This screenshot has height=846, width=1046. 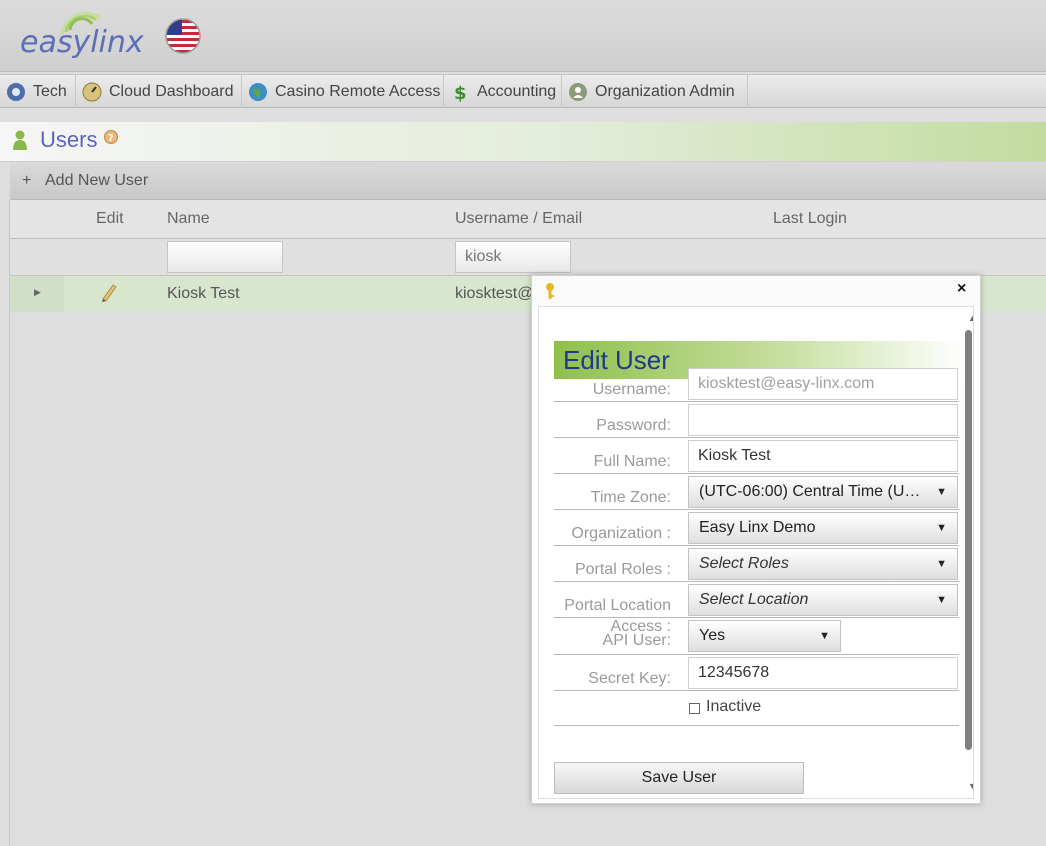 What do you see at coordinates (203, 293) in the screenshot?
I see `row-name: Kiosk Test` at bounding box center [203, 293].